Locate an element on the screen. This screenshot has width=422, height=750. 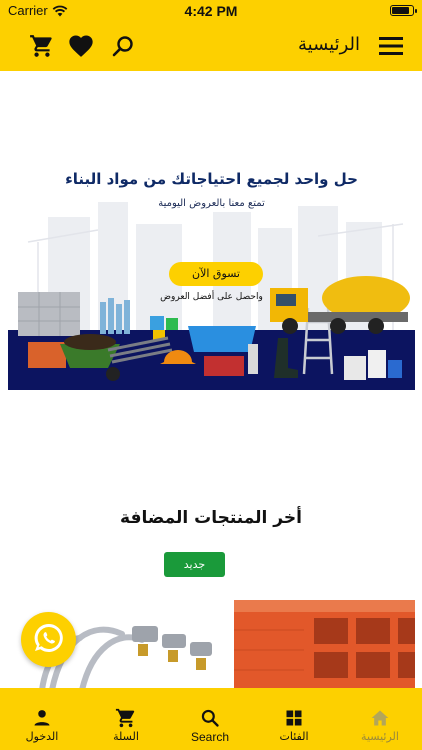
new-badge: جديد is located at coordinates (194, 564).